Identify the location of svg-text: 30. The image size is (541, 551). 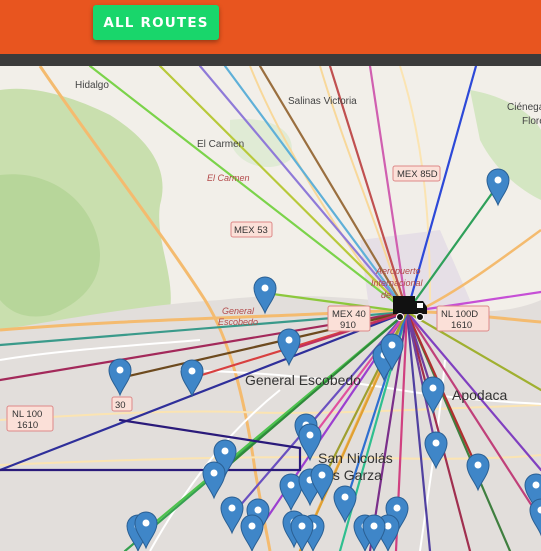
(120, 405).